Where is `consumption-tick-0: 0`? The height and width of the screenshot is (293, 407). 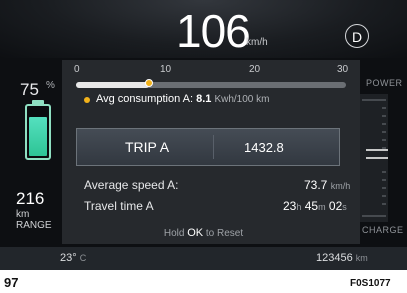
consumption-tick-0: 0 is located at coordinates (77, 69).